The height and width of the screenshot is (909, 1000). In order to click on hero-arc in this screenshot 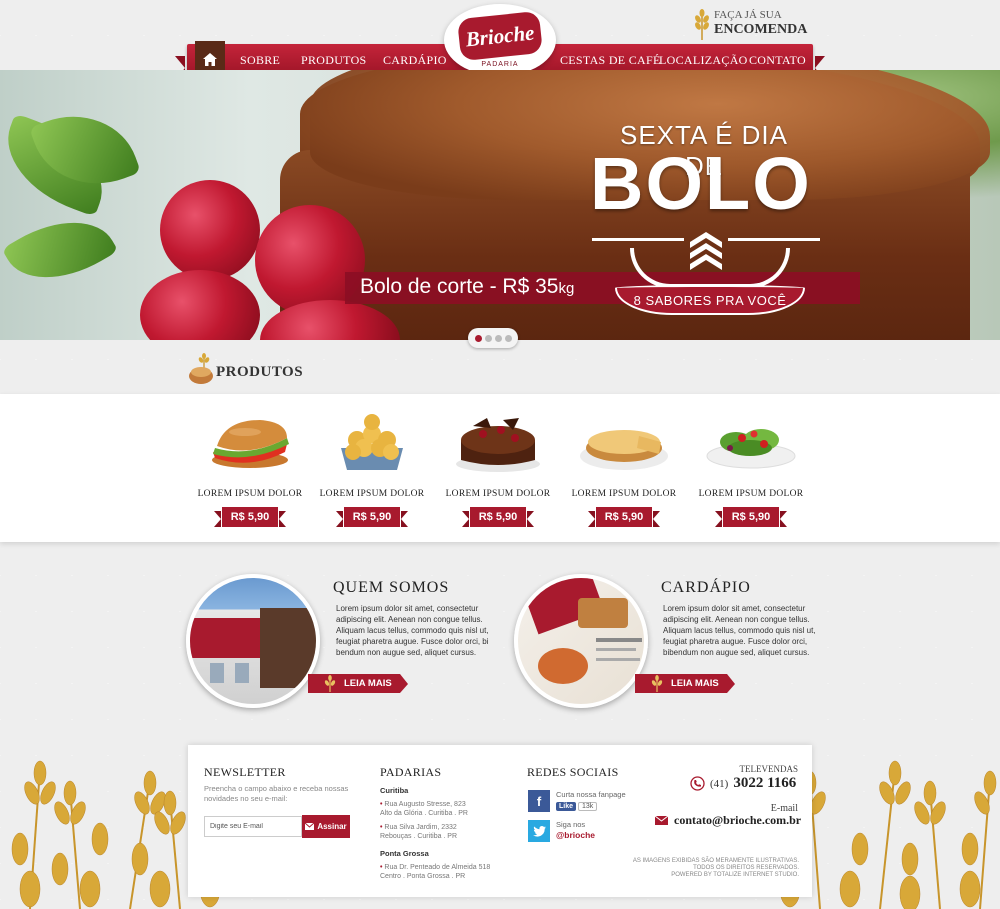, I will do `click(710, 268)`.